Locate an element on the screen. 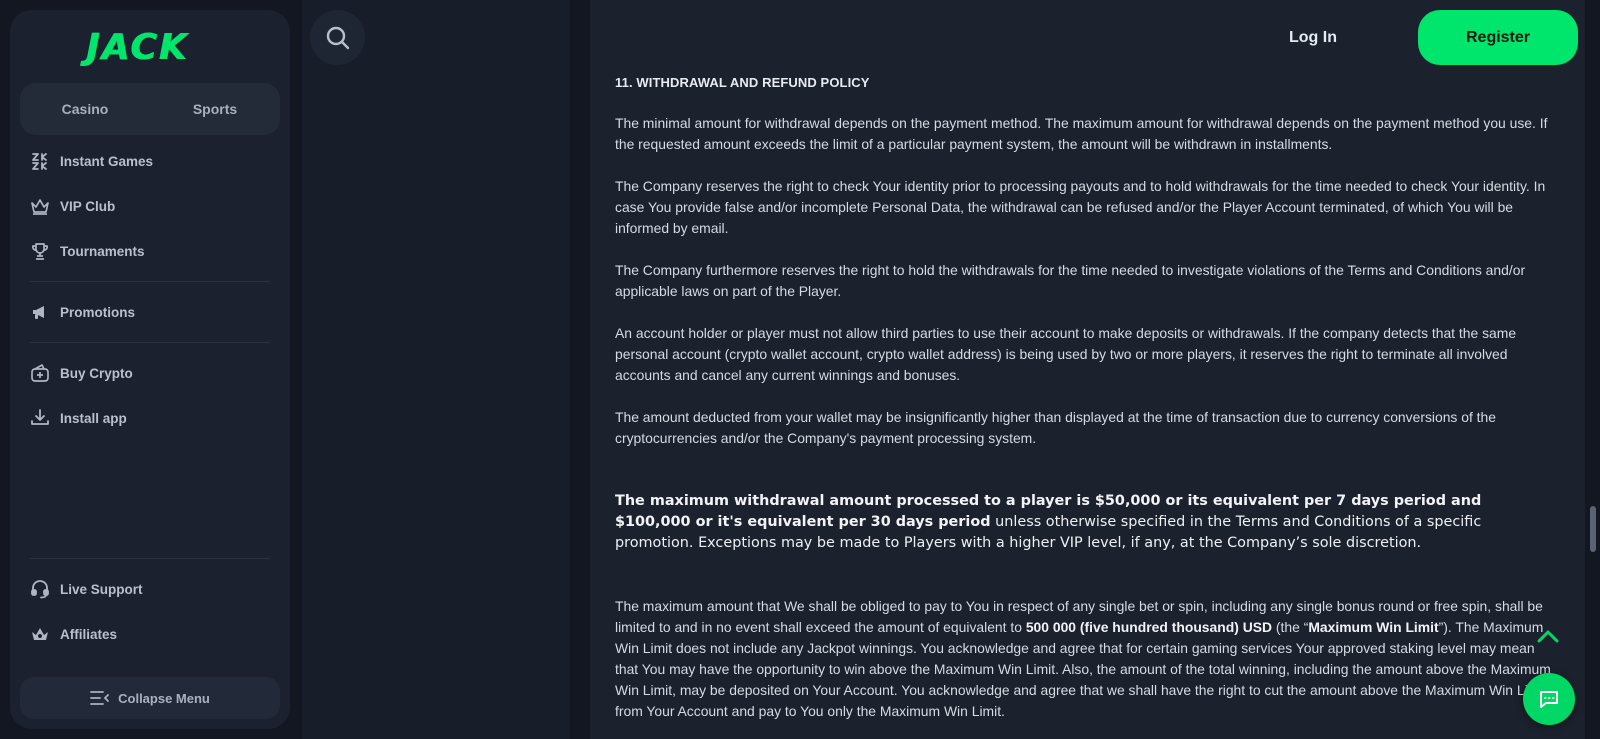  max-win-amount: 500 000 (five hundred thousand) USD is located at coordinates (1149, 627).